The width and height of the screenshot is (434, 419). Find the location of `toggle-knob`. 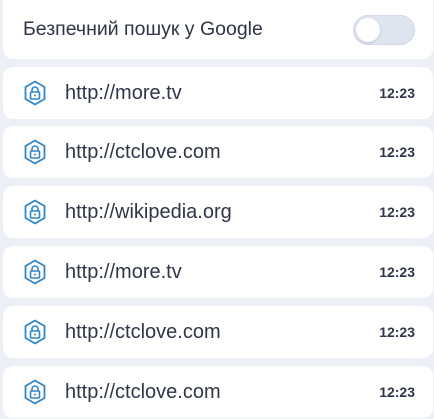

toggle-knob is located at coordinates (368, 29).